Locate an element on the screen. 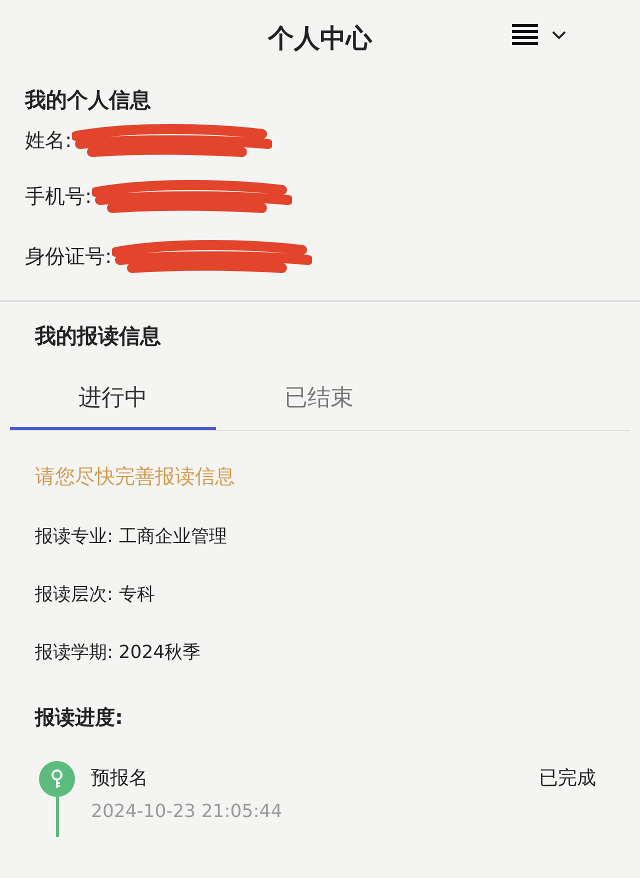 The height and width of the screenshot is (878, 640). field-label: 身份证号: is located at coordinates (68, 256).